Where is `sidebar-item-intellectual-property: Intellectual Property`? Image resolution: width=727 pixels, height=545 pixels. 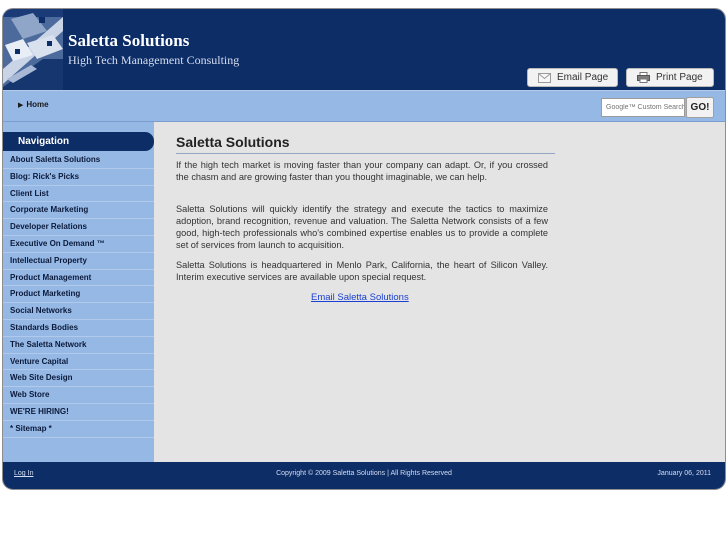 sidebar-item-intellectual-property: Intellectual Property is located at coordinates (78, 261).